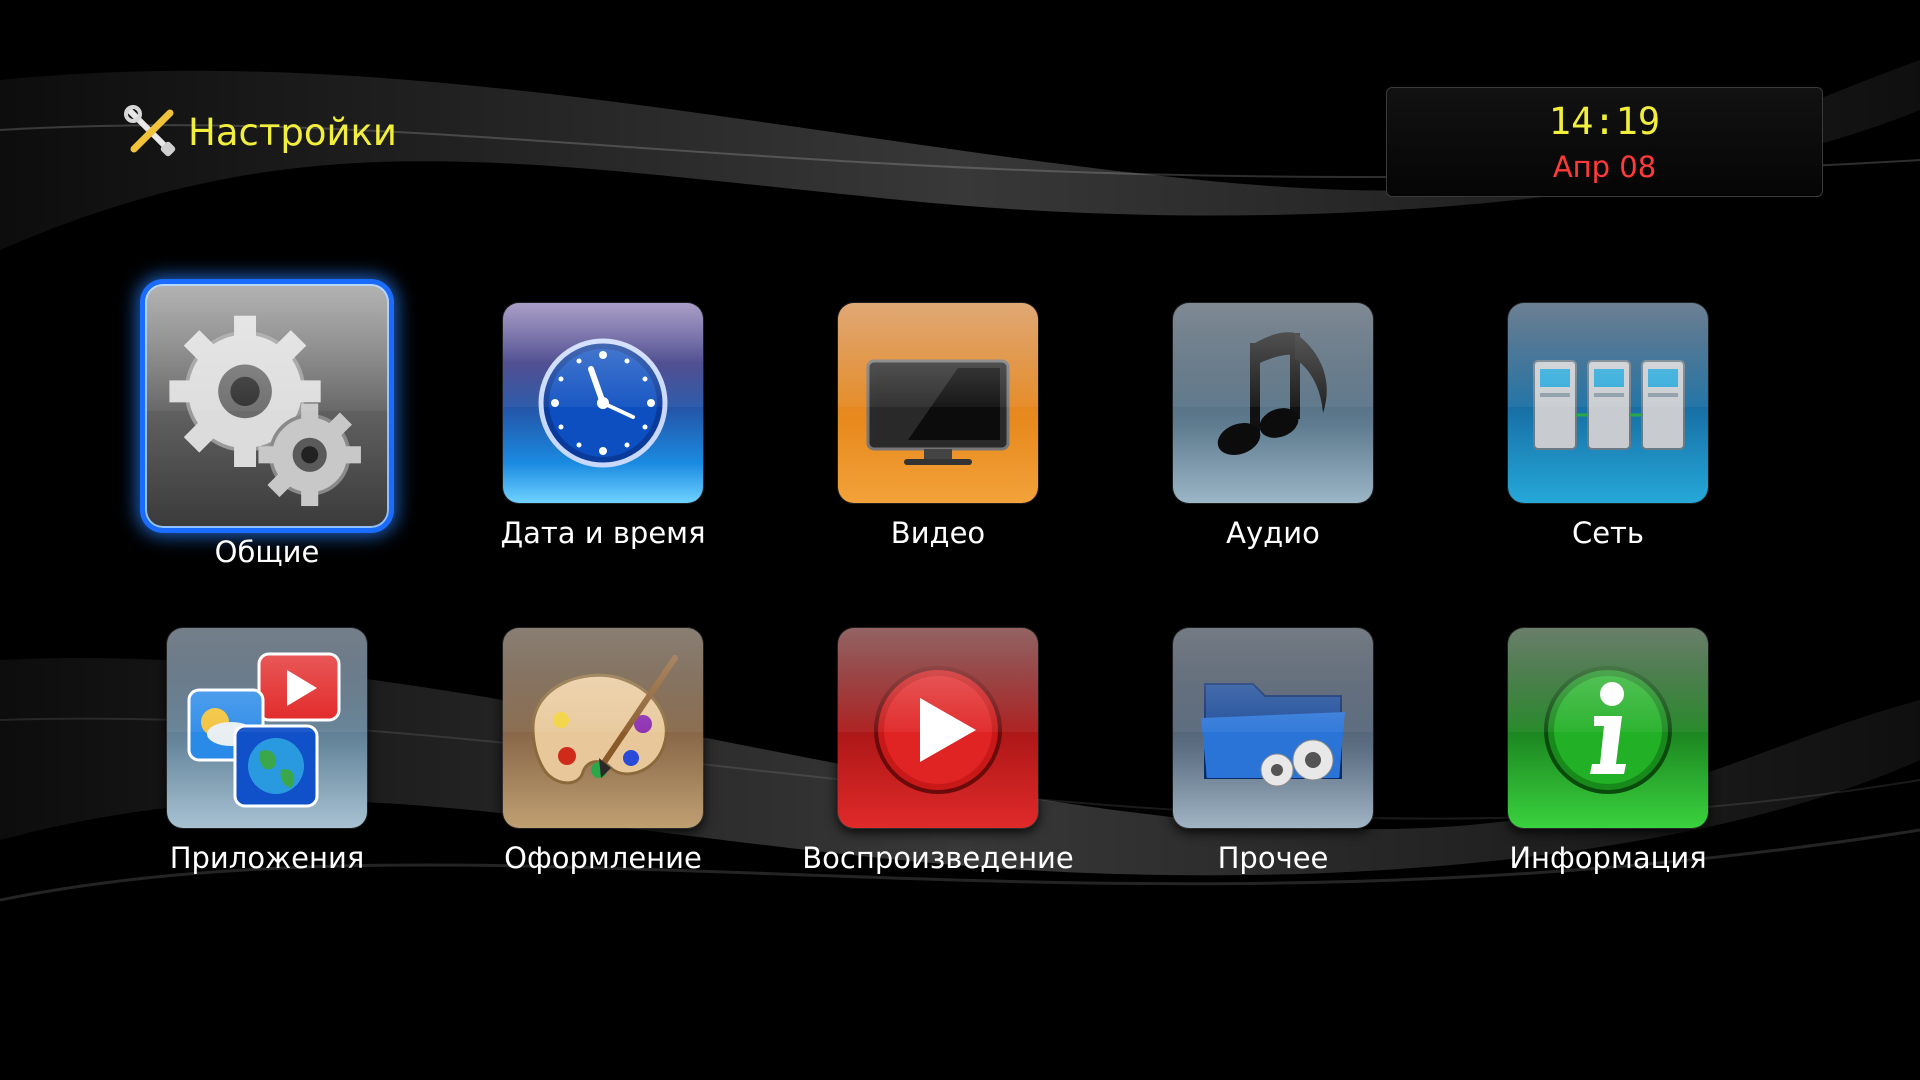  I want to click on menu-item-label: Сеть, so click(1608, 533).